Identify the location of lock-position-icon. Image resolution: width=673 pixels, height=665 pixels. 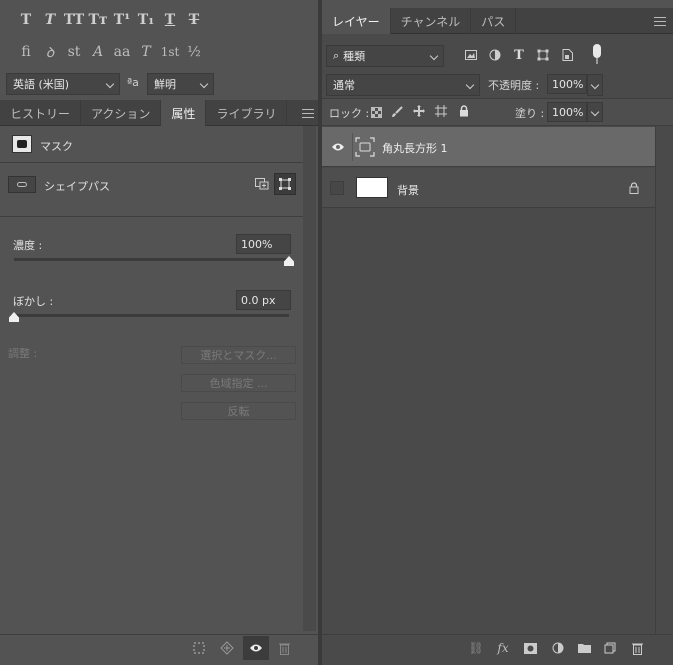
(419, 111).